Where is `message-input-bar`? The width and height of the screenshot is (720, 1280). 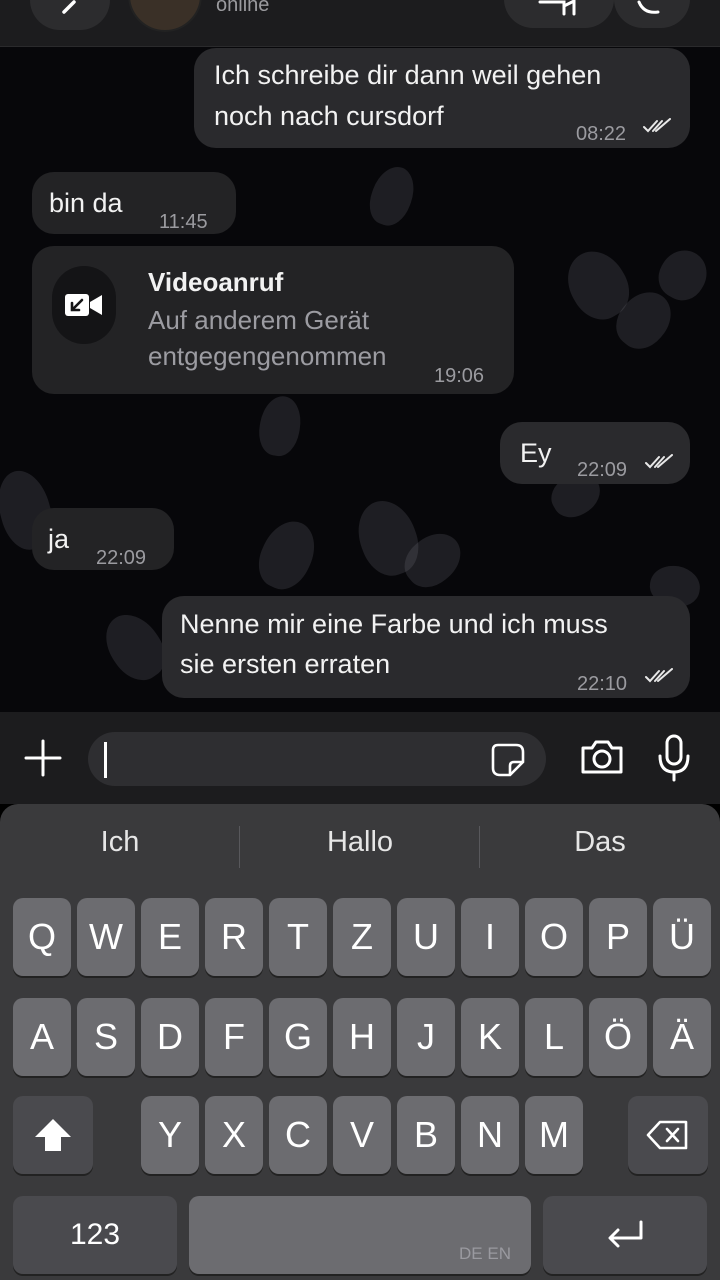 message-input-bar is located at coordinates (360, 758).